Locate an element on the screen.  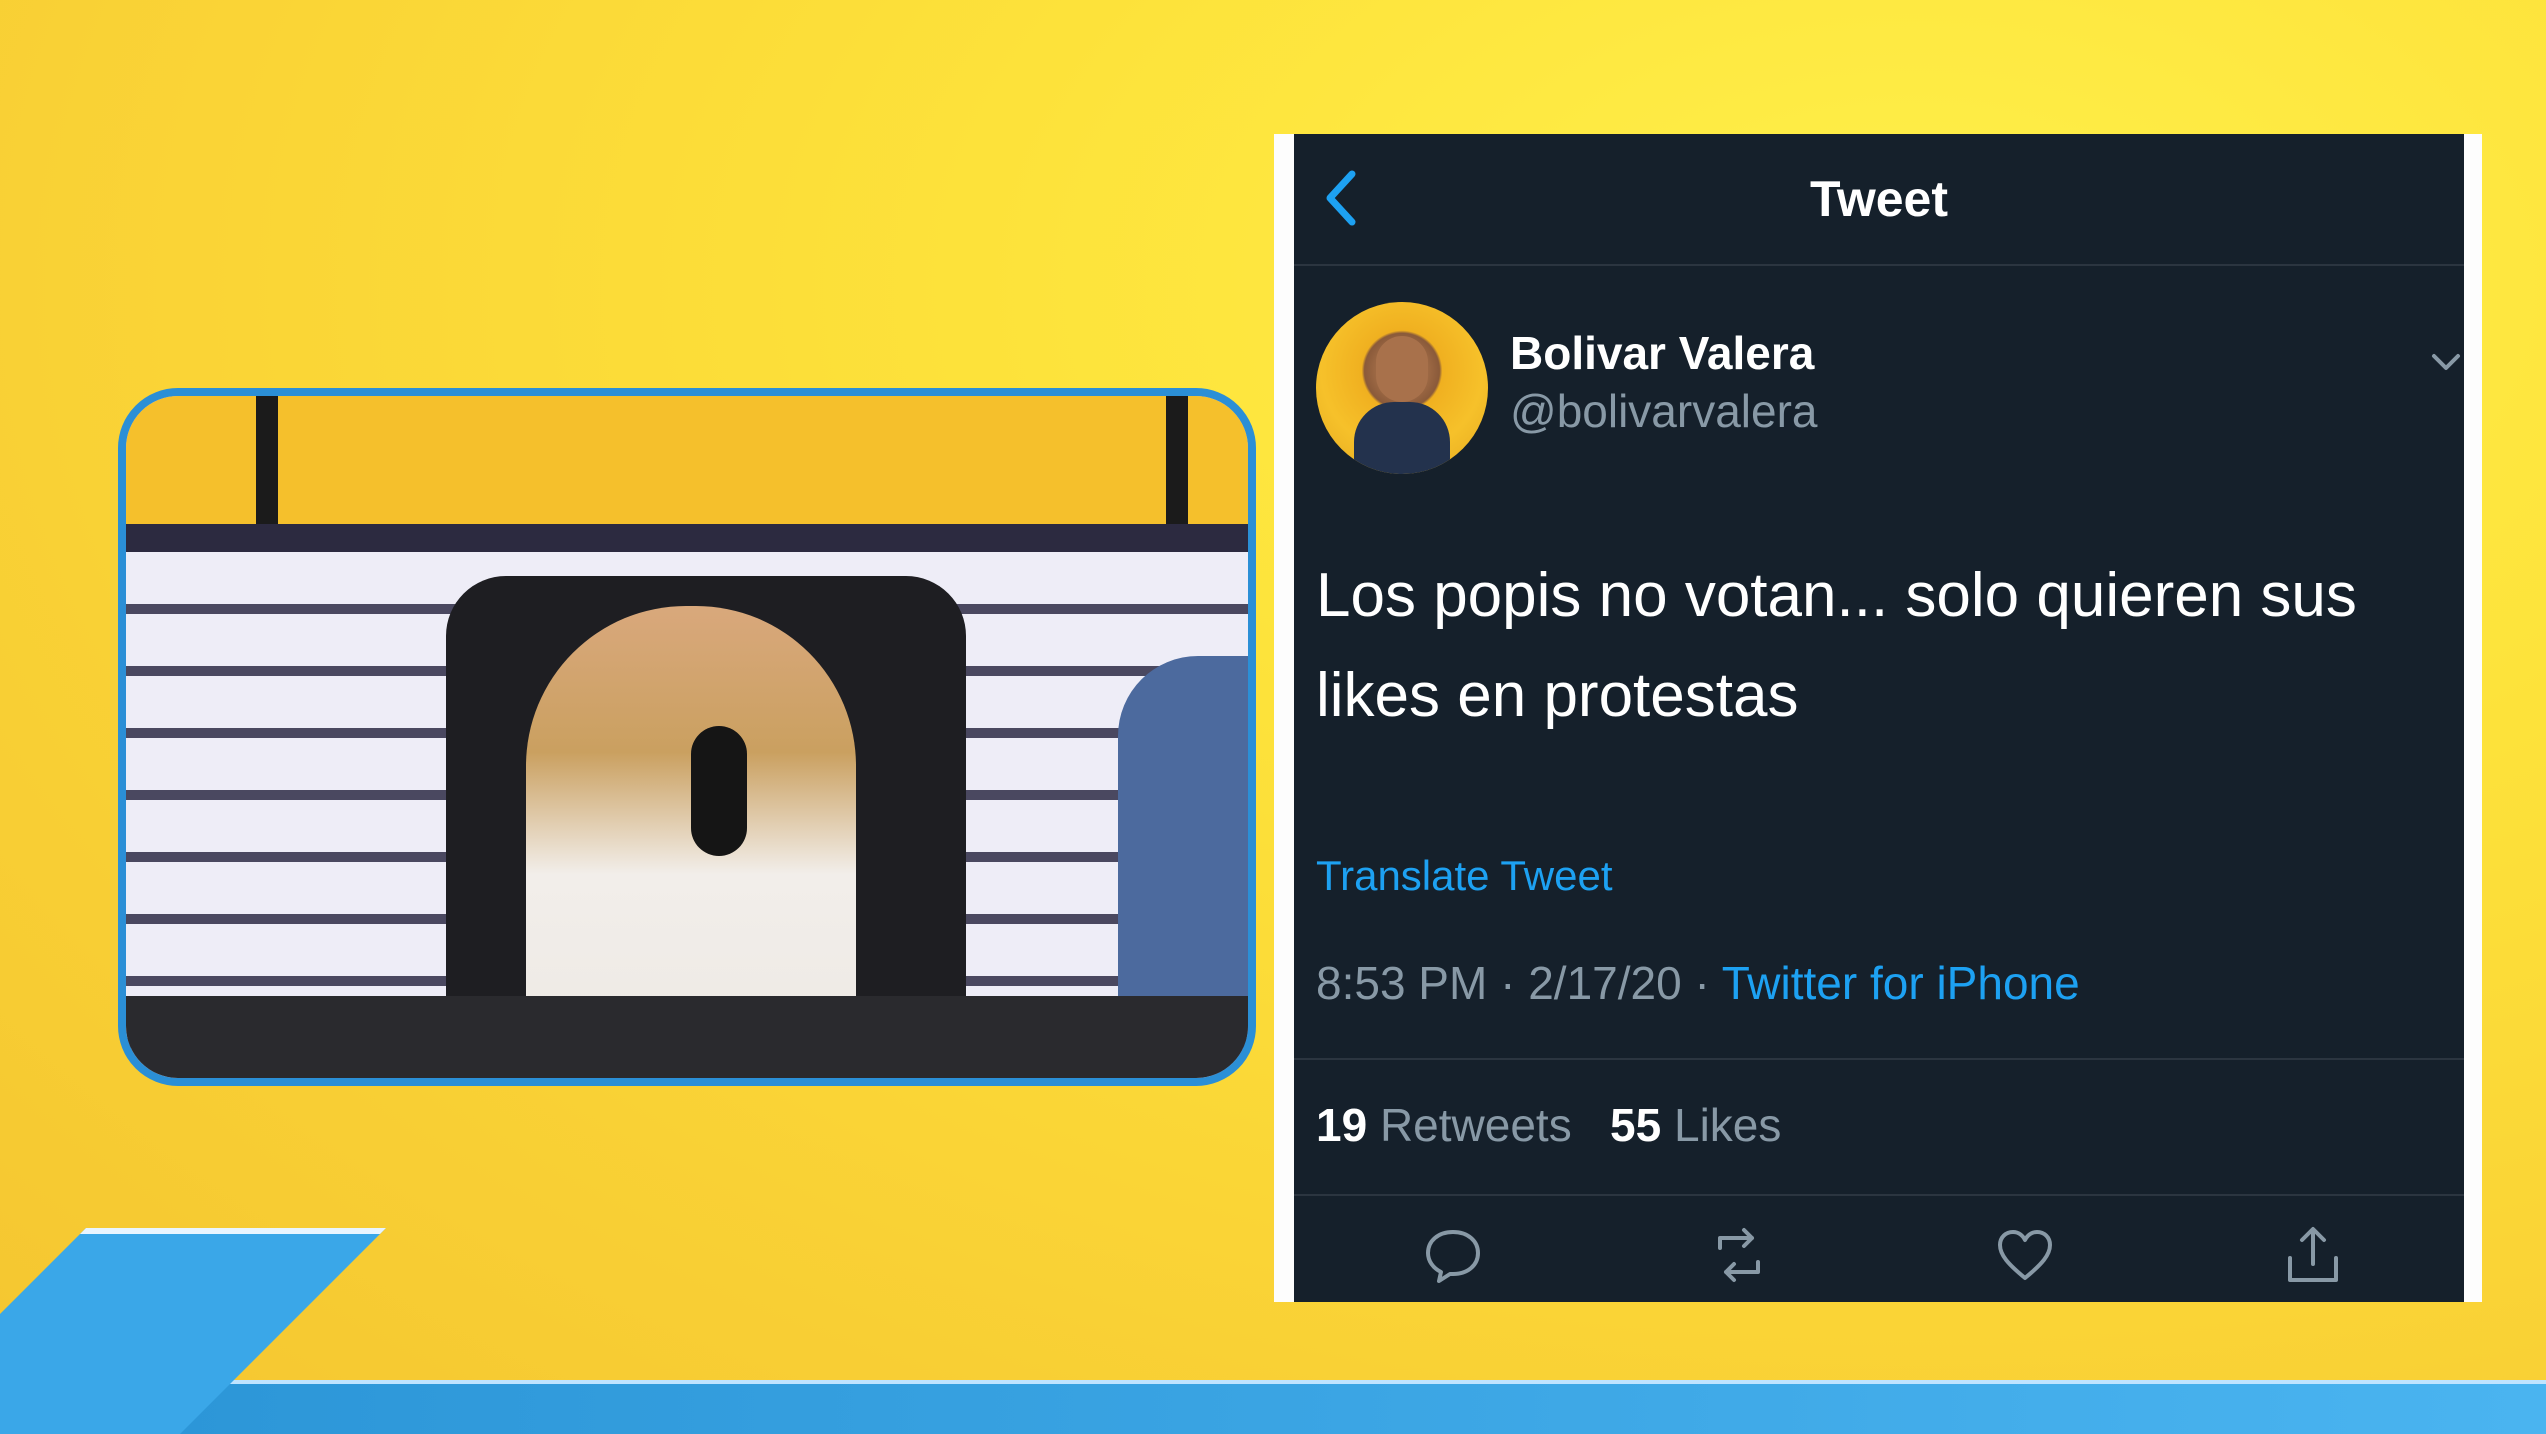
chevron-down-icon is located at coordinates (2446, 362).